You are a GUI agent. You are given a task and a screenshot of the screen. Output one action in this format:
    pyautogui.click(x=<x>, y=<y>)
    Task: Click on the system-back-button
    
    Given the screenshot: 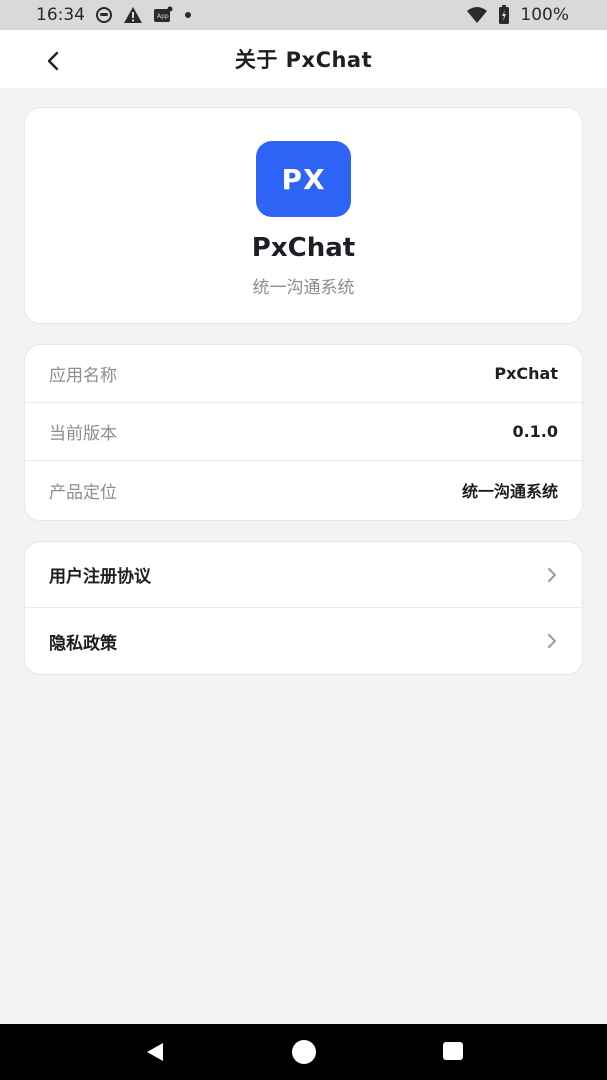 What is the action you would take?
    pyautogui.click(x=155, y=1052)
    